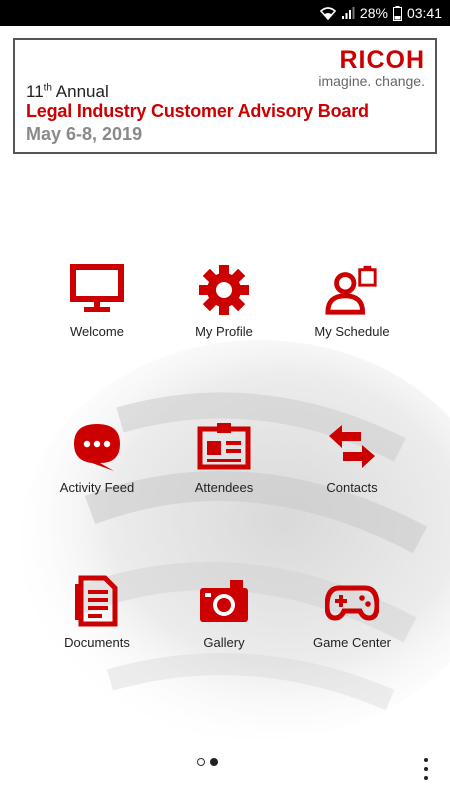 The height and width of the screenshot is (800, 450). Describe the element at coordinates (327, 13) in the screenshot. I see `wifi-icon` at that location.